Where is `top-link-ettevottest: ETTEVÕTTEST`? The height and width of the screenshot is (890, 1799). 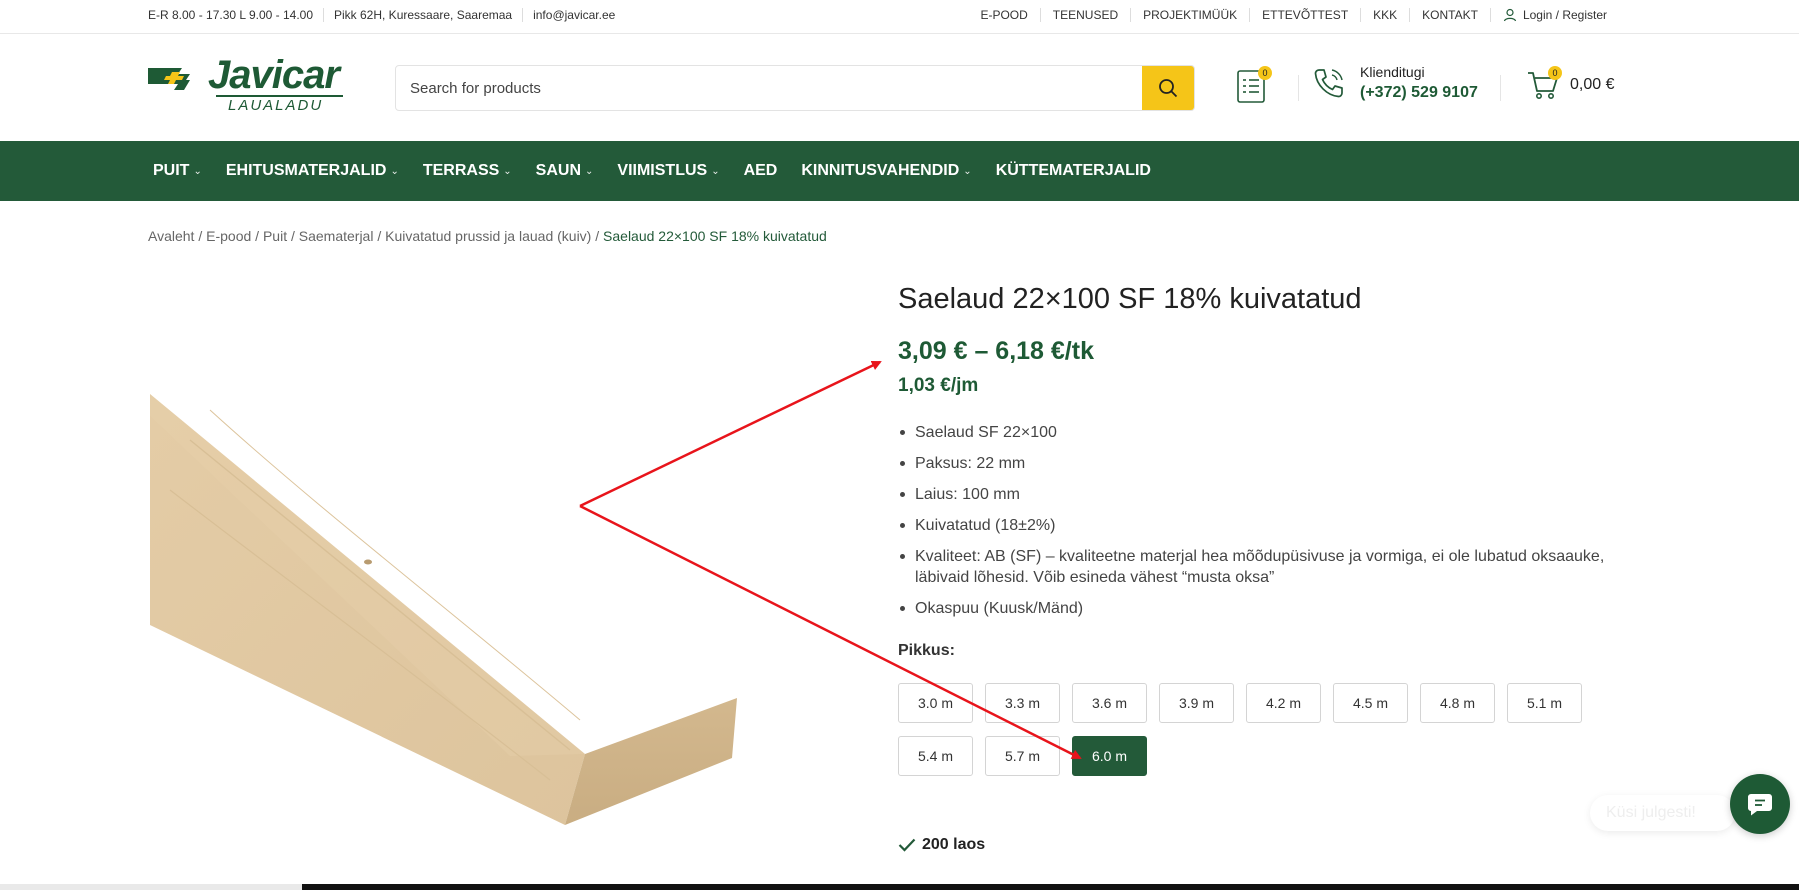 top-link-ettevottest: ETTEVÕTTEST is located at coordinates (1304, 15).